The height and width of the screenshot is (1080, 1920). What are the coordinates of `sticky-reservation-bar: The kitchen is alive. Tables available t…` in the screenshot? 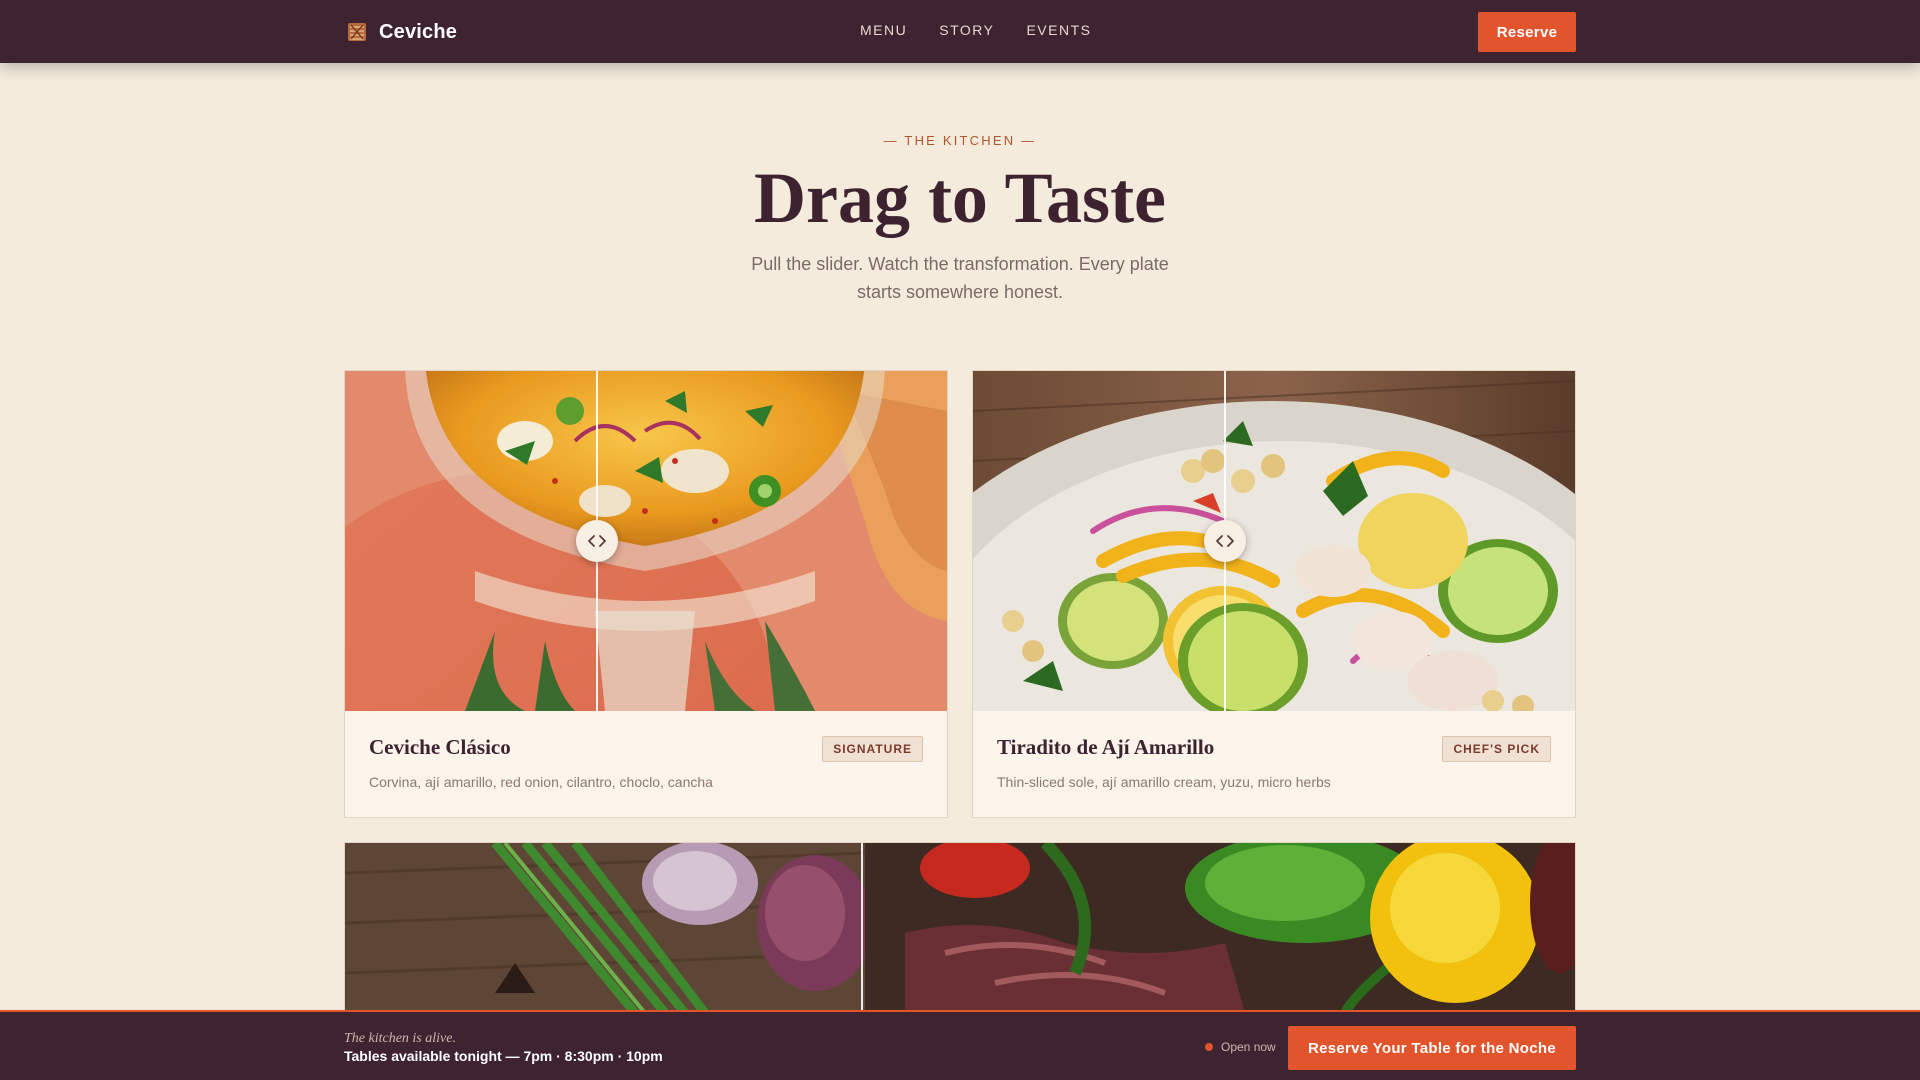 It's located at (960, 1045).